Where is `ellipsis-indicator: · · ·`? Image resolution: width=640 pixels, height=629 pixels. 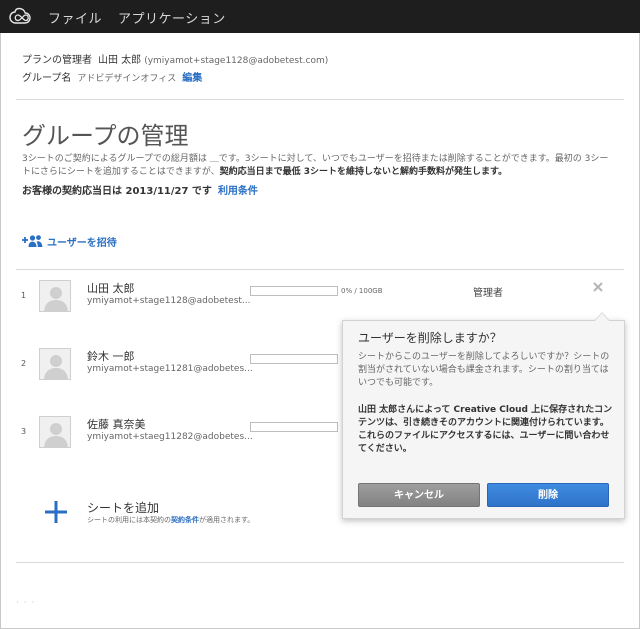 ellipsis-indicator: · · · is located at coordinates (26, 603).